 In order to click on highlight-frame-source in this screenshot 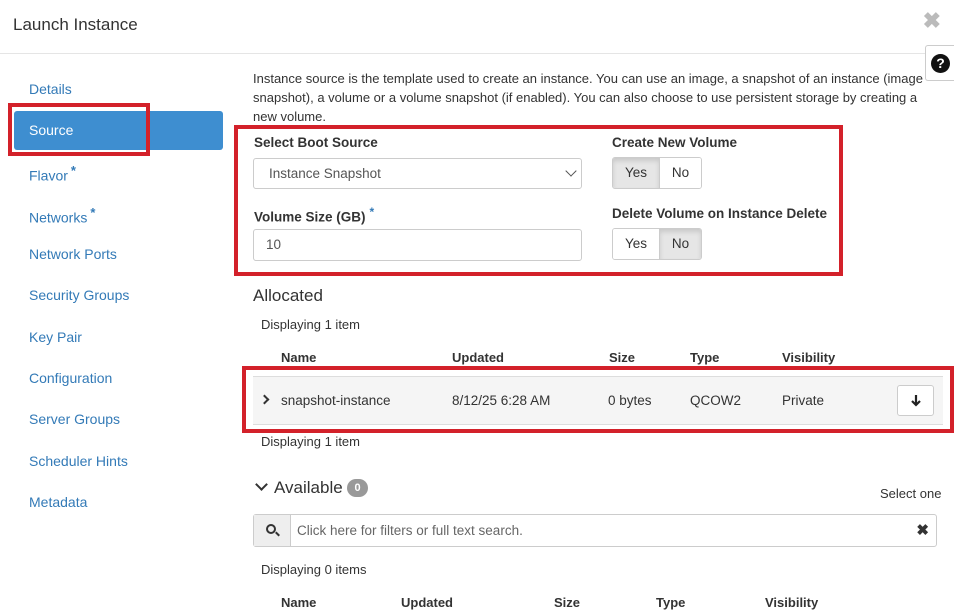, I will do `click(79, 129)`.